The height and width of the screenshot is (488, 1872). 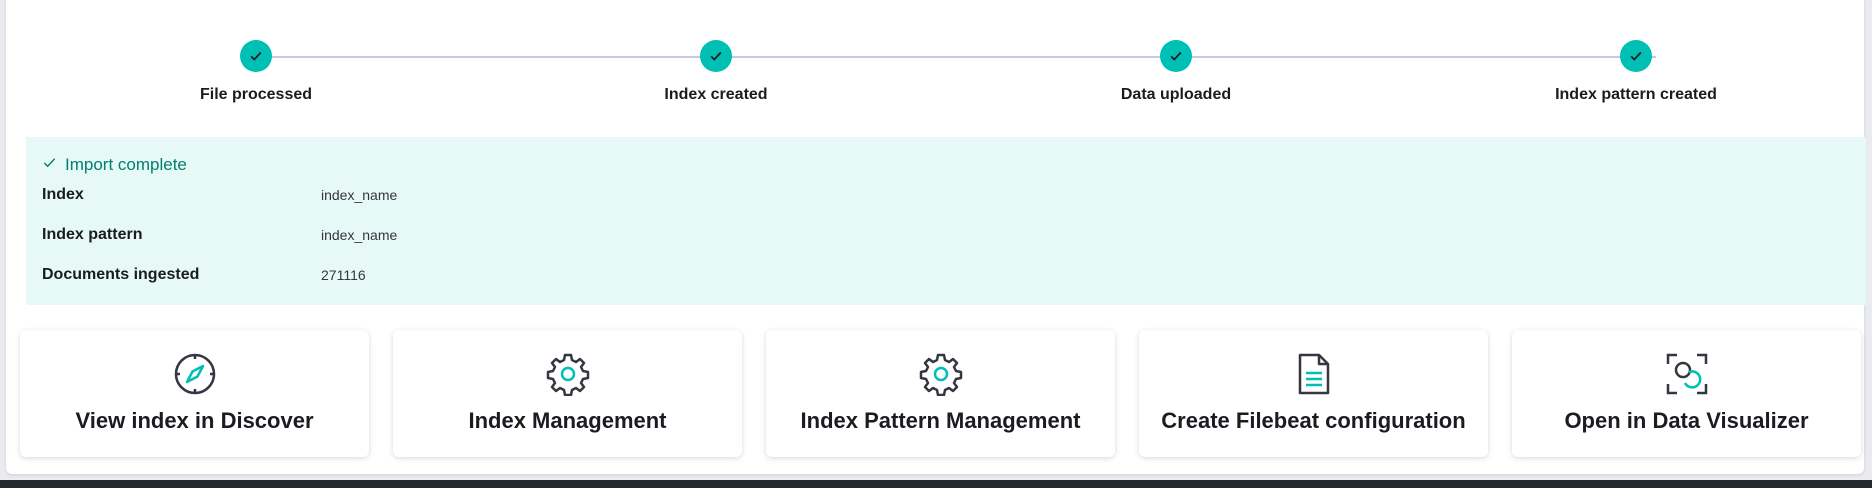 I want to click on card-title: Open in Data Visualizer, so click(x=1686, y=420).